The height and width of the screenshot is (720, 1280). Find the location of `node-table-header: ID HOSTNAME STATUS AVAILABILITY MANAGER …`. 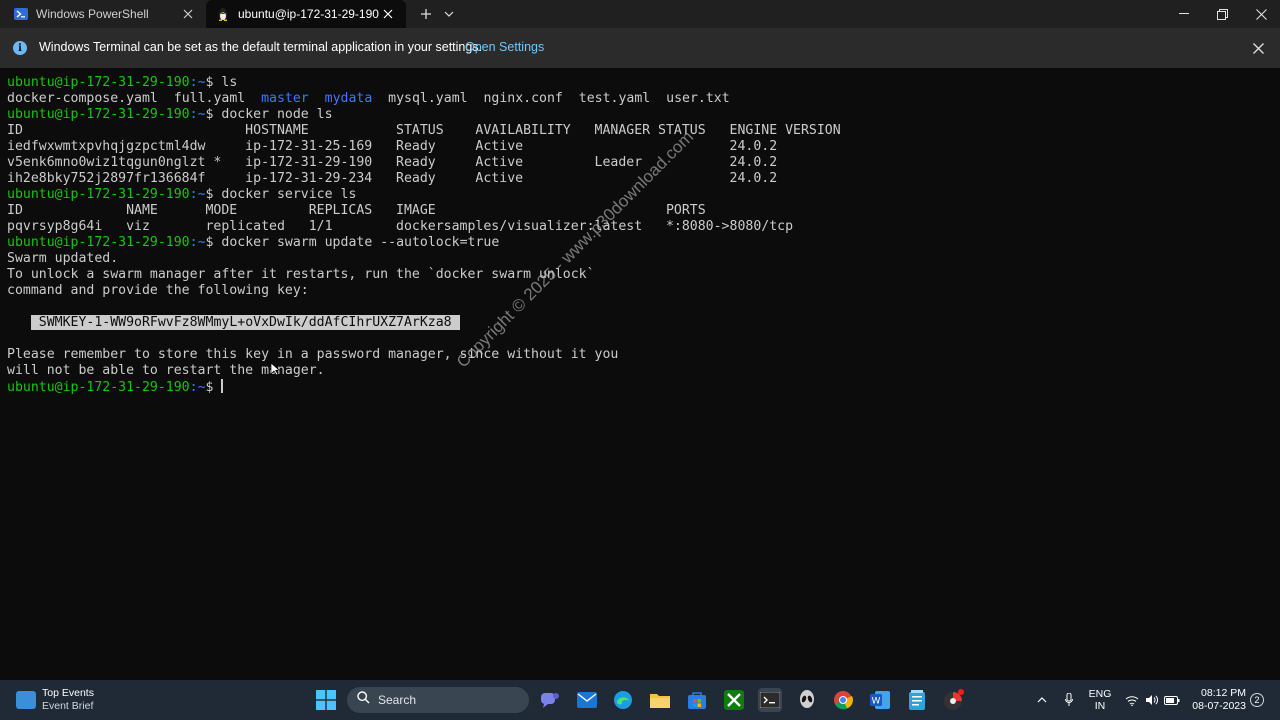

node-table-header: ID HOSTNAME STATUS AVAILABILITY MANAGER … is located at coordinates (424, 130).